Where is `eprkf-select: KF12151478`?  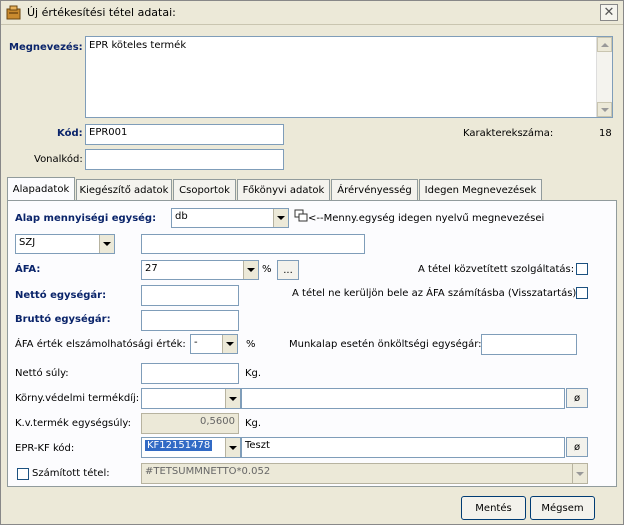 eprkf-select: KF12151478 is located at coordinates (191, 447).